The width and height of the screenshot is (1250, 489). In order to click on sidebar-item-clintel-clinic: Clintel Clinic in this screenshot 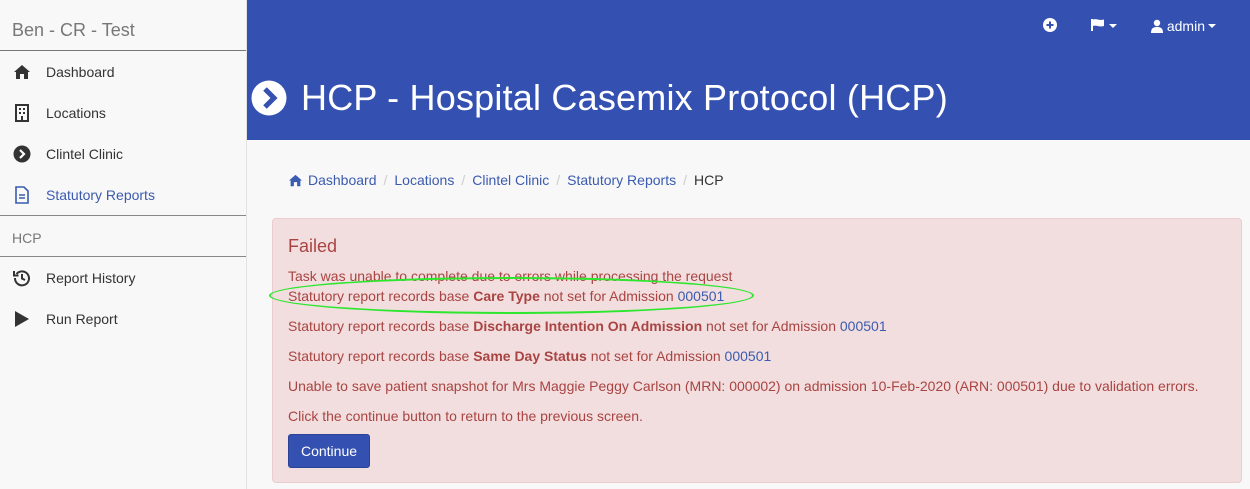, I will do `click(123, 153)`.